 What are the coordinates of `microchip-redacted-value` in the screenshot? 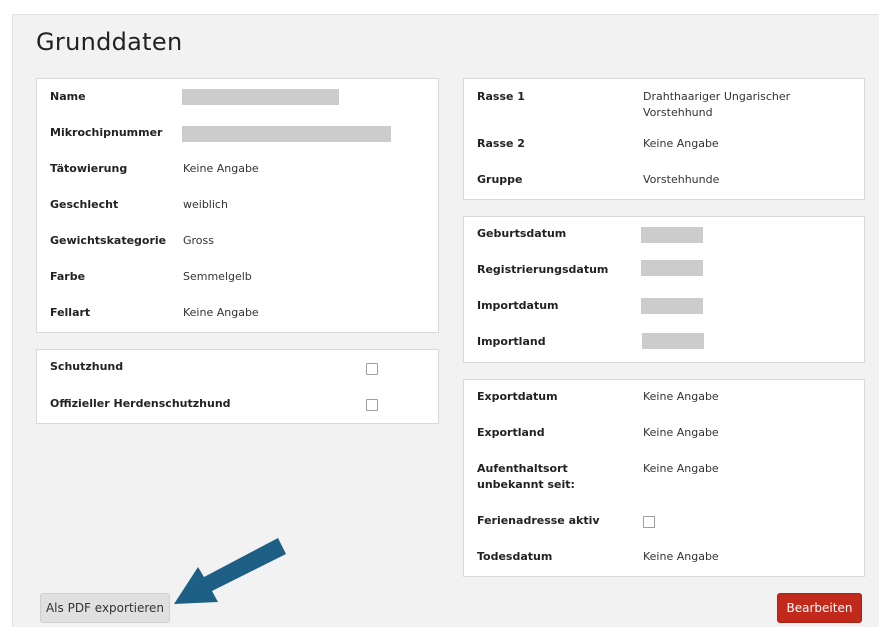 It's located at (286, 134).